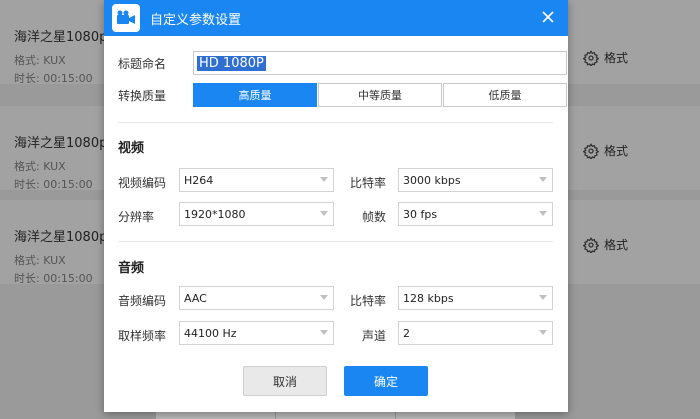  I want to click on resolution-value: 1920*1080, so click(215, 214).